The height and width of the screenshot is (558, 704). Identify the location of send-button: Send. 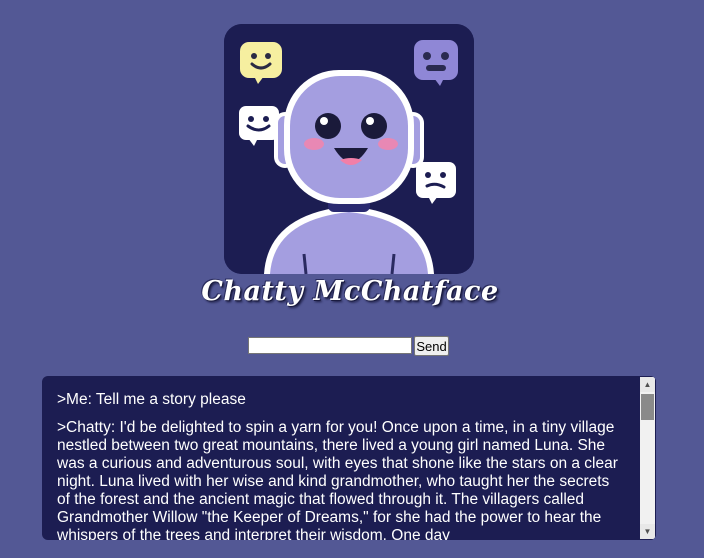
(431, 346).